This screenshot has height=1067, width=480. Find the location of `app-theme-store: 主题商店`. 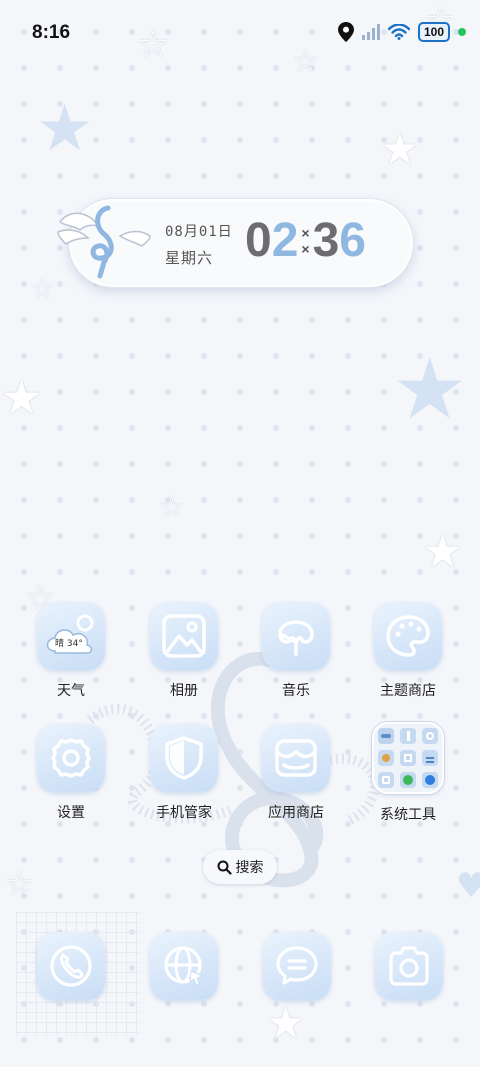

app-theme-store: 主题商店 is located at coordinates (408, 651).